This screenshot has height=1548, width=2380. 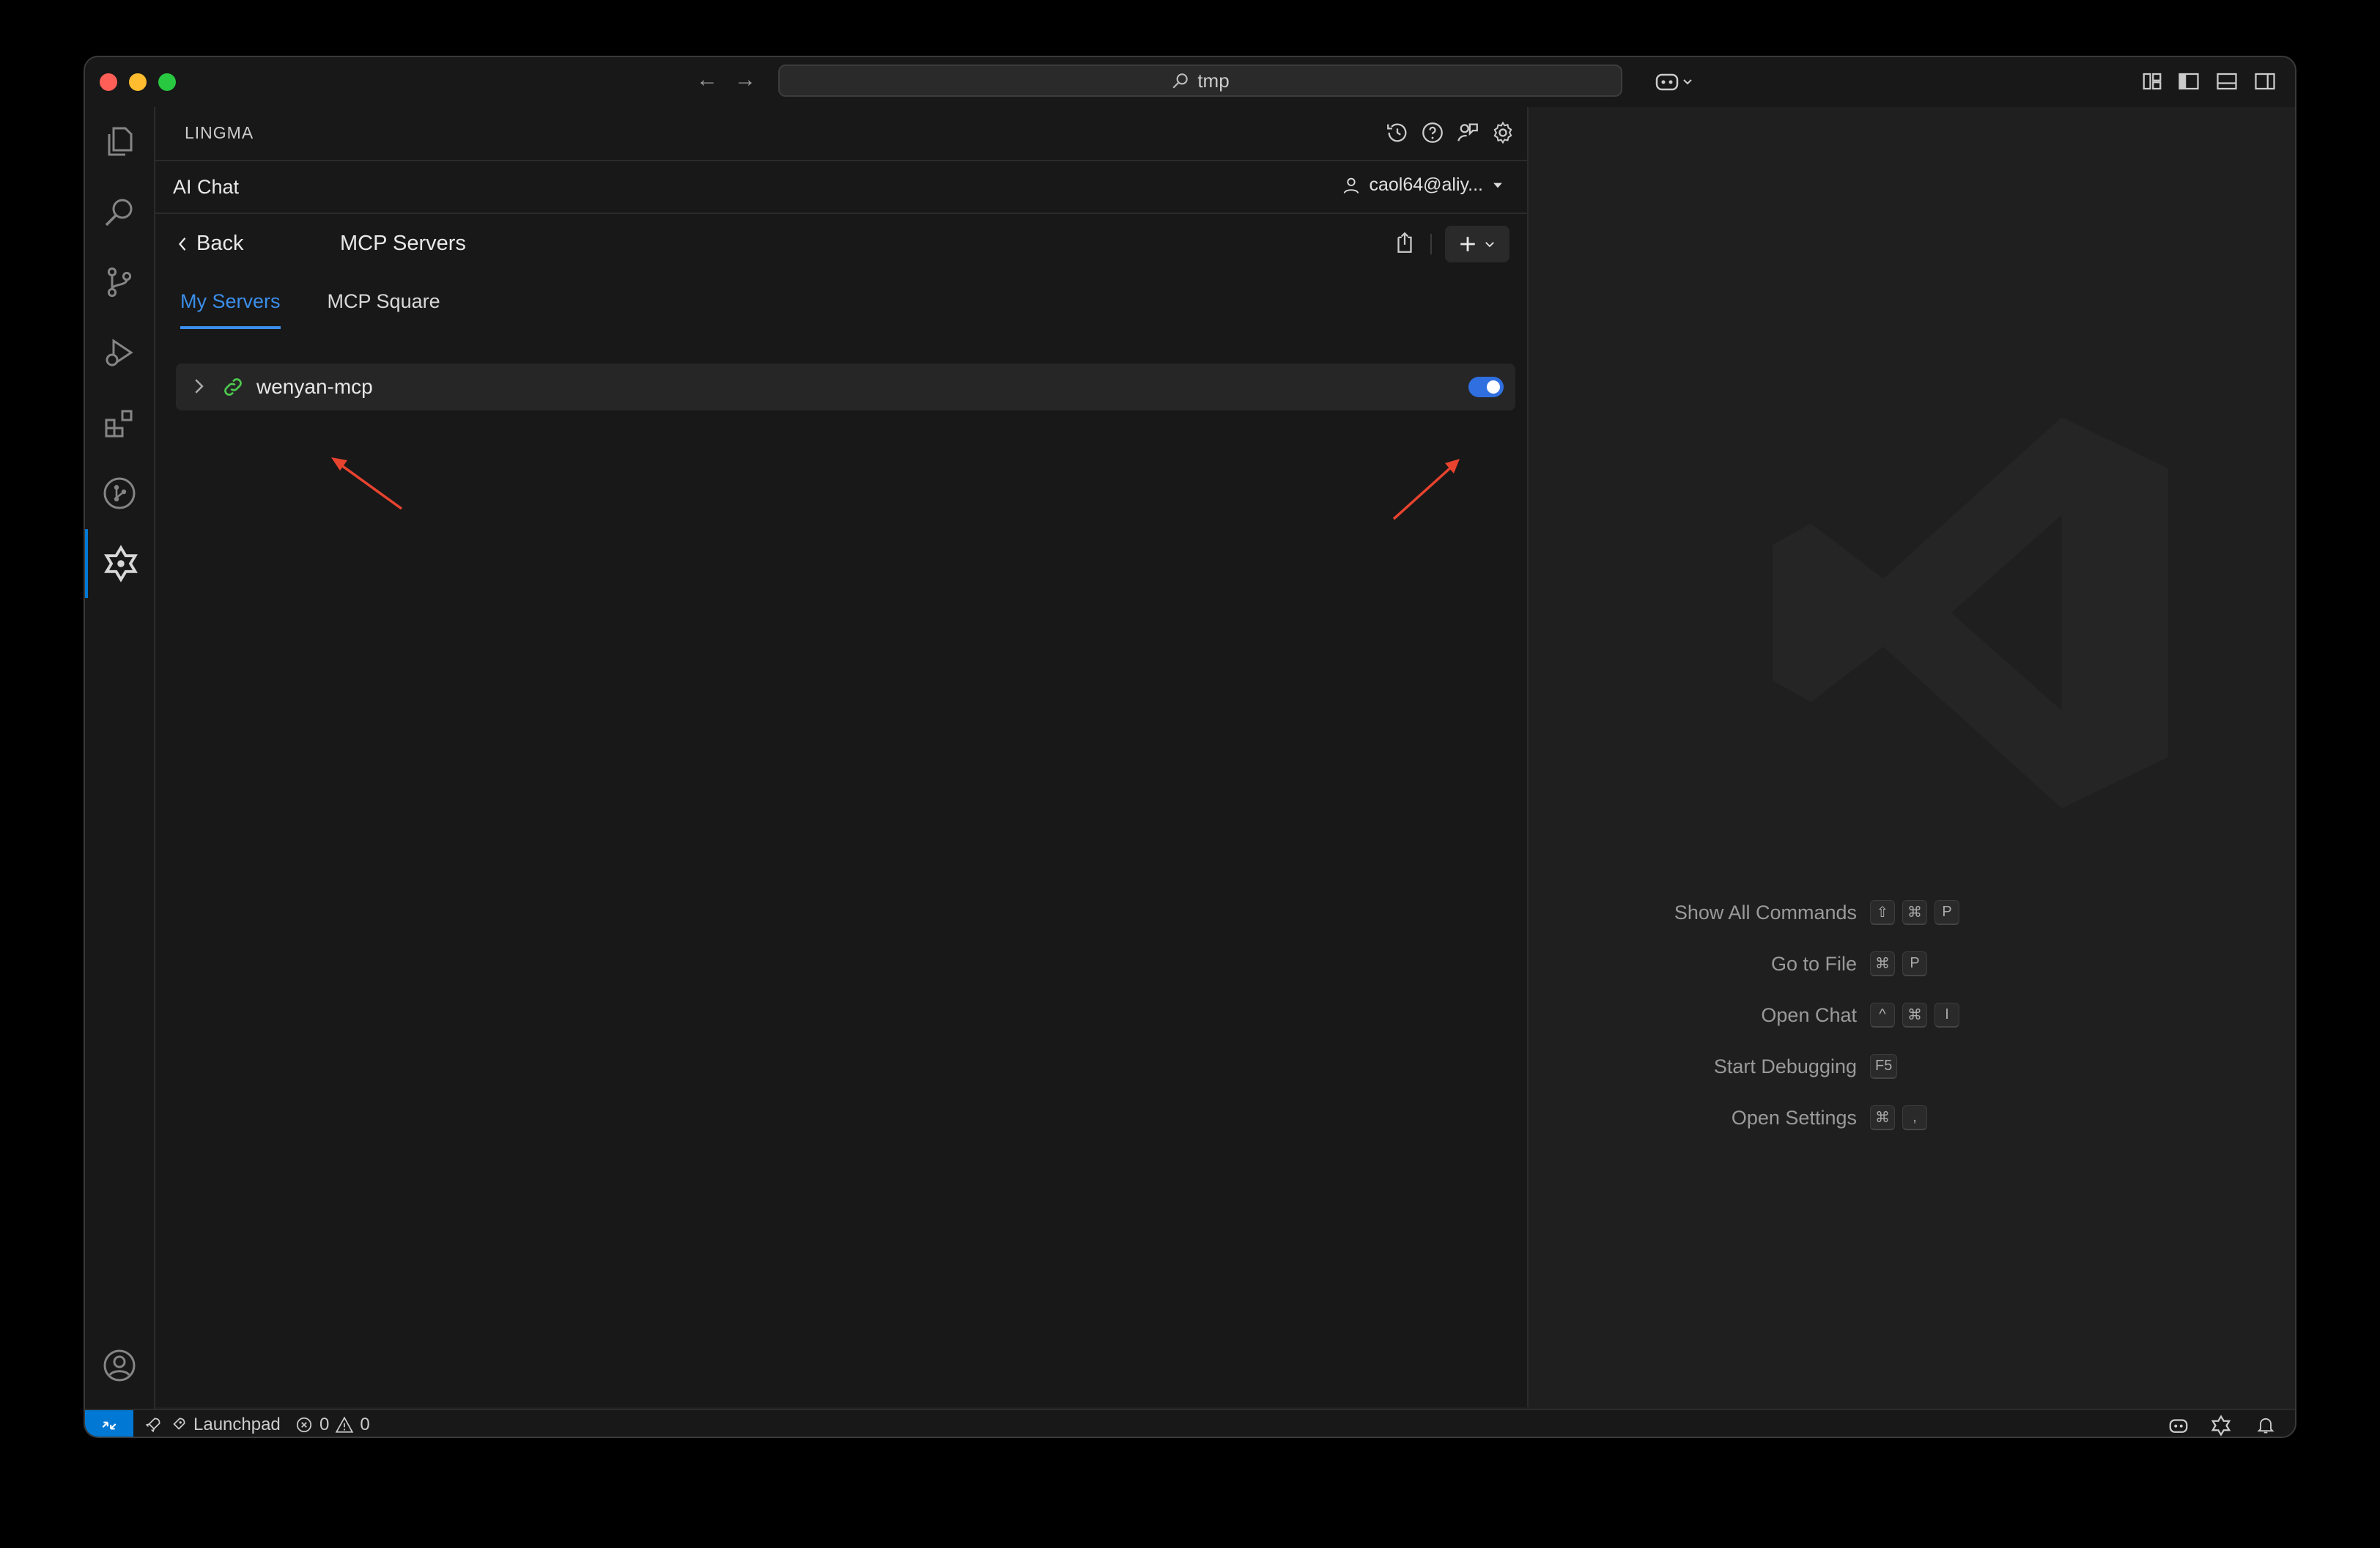 What do you see at coordinates (2265, 1425) in the screenshot?
I see `notifications-bell-icon` at bounding box center [2265, 1425].